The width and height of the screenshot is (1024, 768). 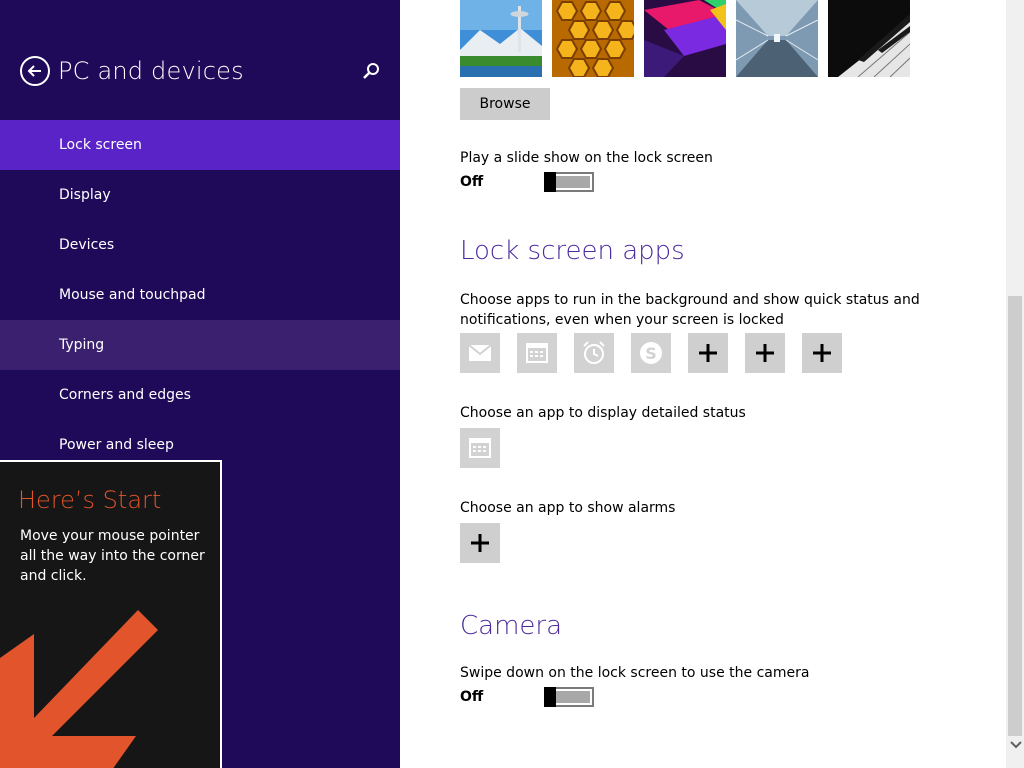 I want to click on honeycomb-image-icon, so click(x=593, y=38).